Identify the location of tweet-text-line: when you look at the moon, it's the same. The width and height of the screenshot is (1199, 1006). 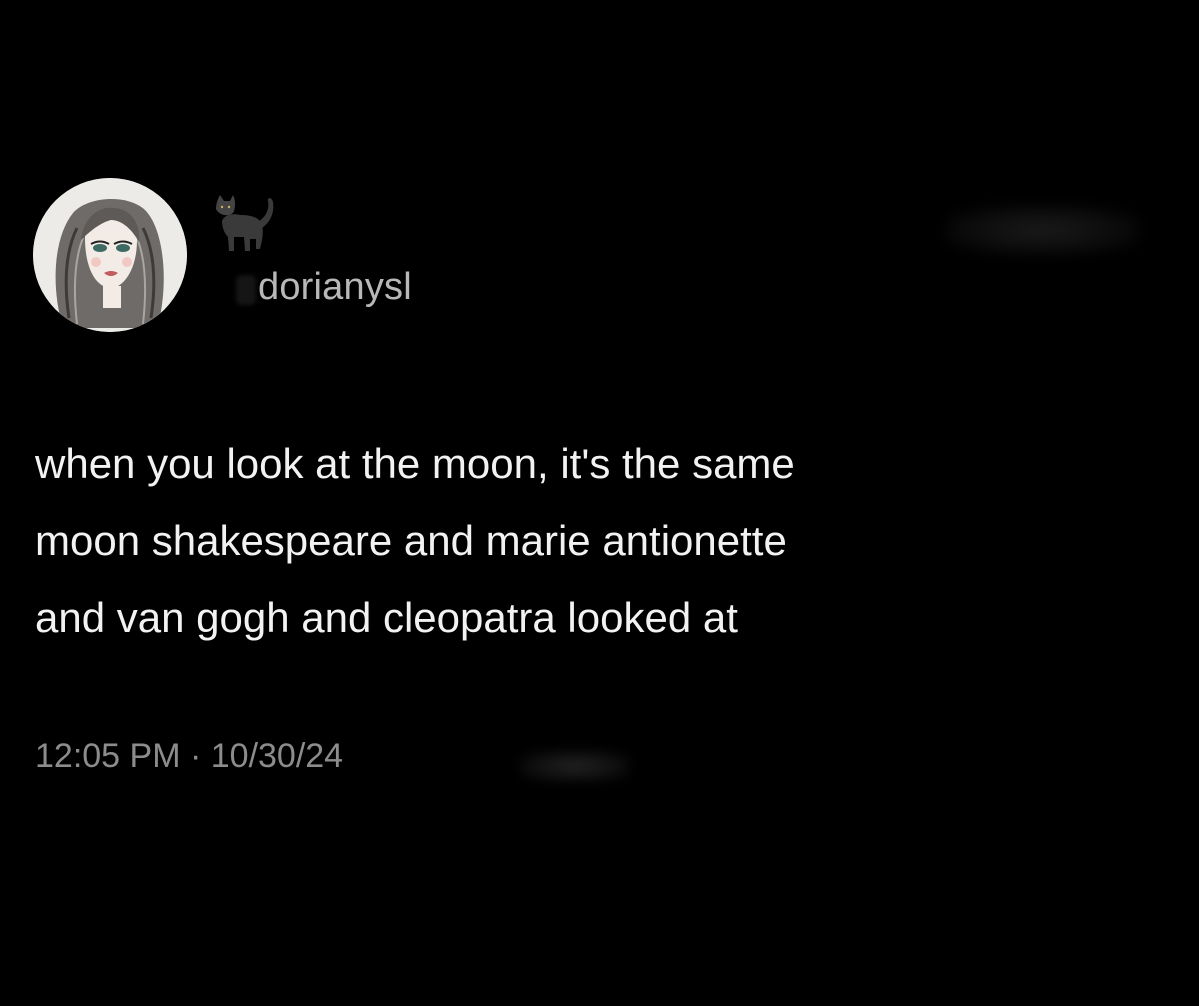
(415, 463).